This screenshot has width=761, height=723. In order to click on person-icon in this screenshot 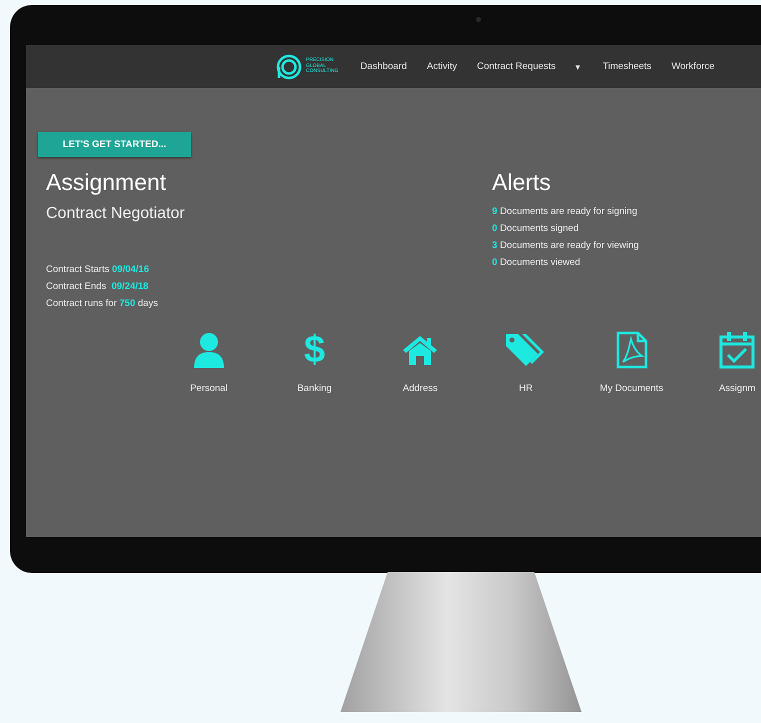, I will do `click(209, 350)`.